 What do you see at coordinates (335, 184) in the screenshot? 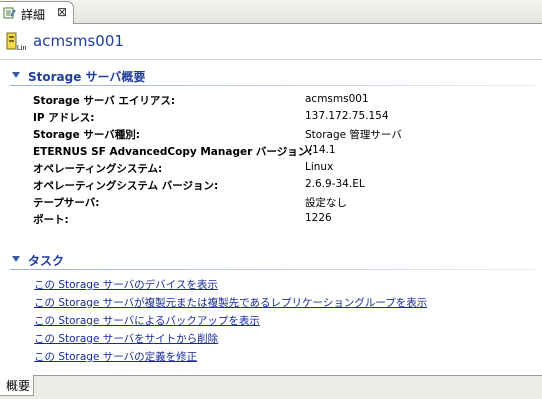
I see `property-value: 2.6.9-34.EL` at bounding box center [335, 184].